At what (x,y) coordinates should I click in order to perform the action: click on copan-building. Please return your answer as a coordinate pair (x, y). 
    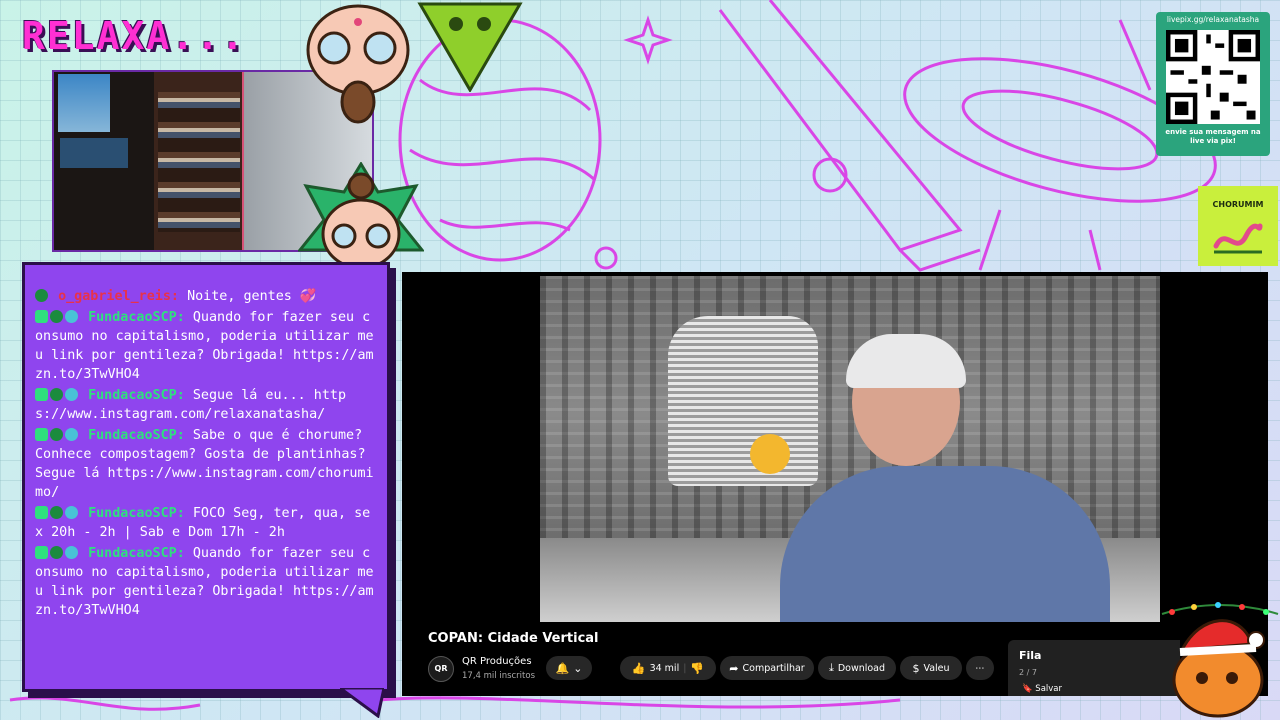
    Looking at the image, I should click on (743, 401).